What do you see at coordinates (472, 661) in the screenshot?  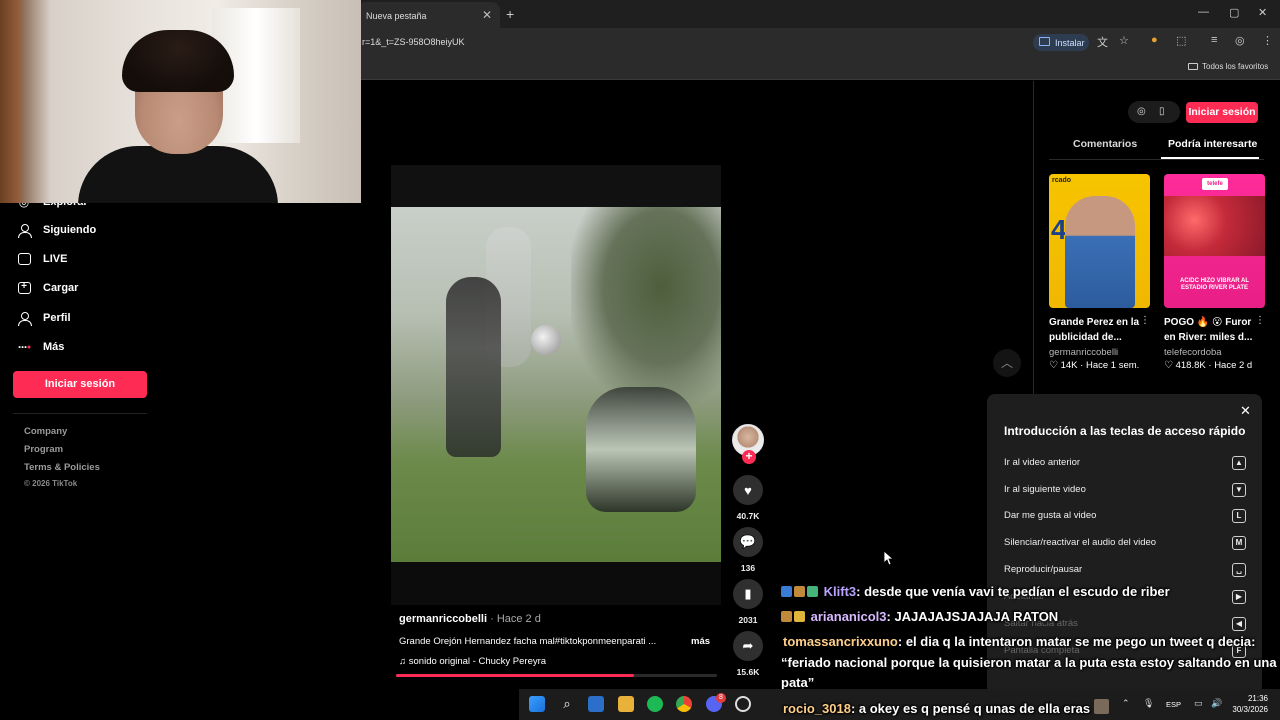 I see `video-sound: ♫ sonido original - Chucky Pereyra` at bounding box center [472, 661].